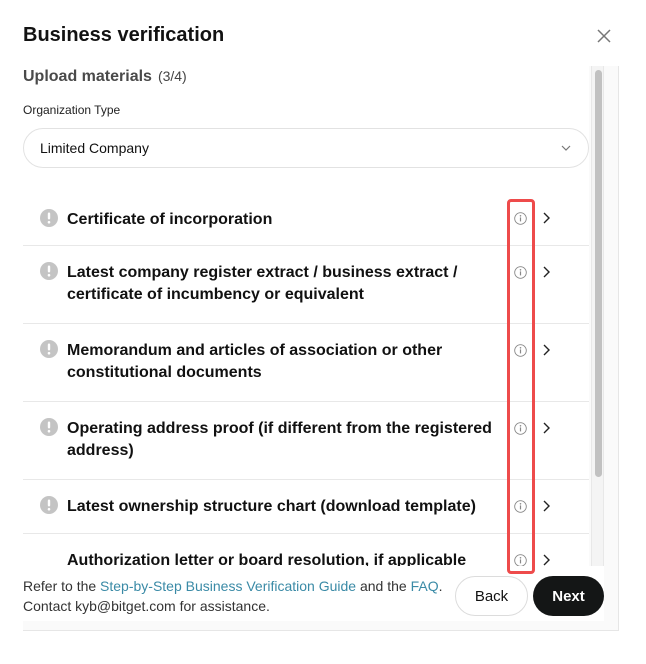 The height and width of the screenshot is (664, 646). Describe the element at coordinates (440, 586) in the screenshot. I see `help-text-suffix: .` at that location.